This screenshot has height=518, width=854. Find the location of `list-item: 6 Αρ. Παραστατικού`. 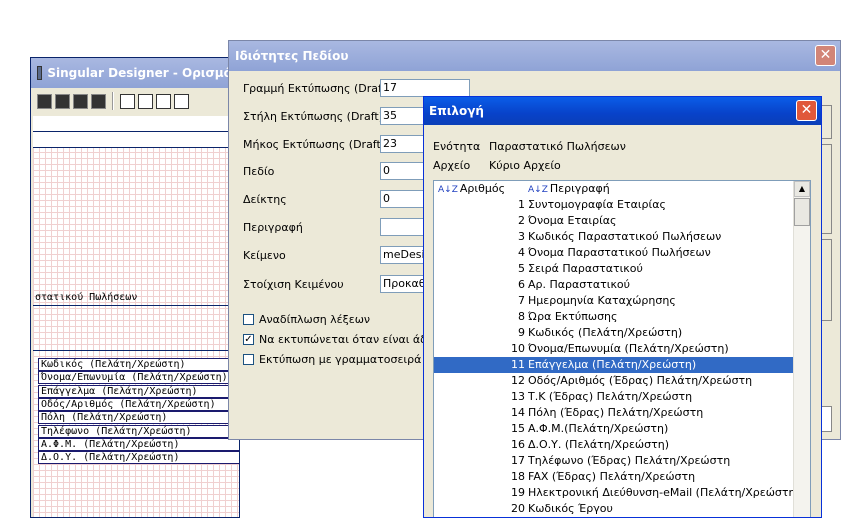

list-item: 6 Αρ. Παραστατικού is located at coordinates (613, 285).